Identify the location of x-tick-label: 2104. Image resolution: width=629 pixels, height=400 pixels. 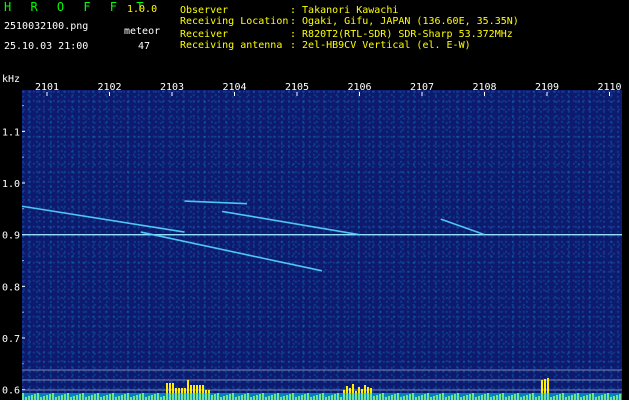
(234, 87).